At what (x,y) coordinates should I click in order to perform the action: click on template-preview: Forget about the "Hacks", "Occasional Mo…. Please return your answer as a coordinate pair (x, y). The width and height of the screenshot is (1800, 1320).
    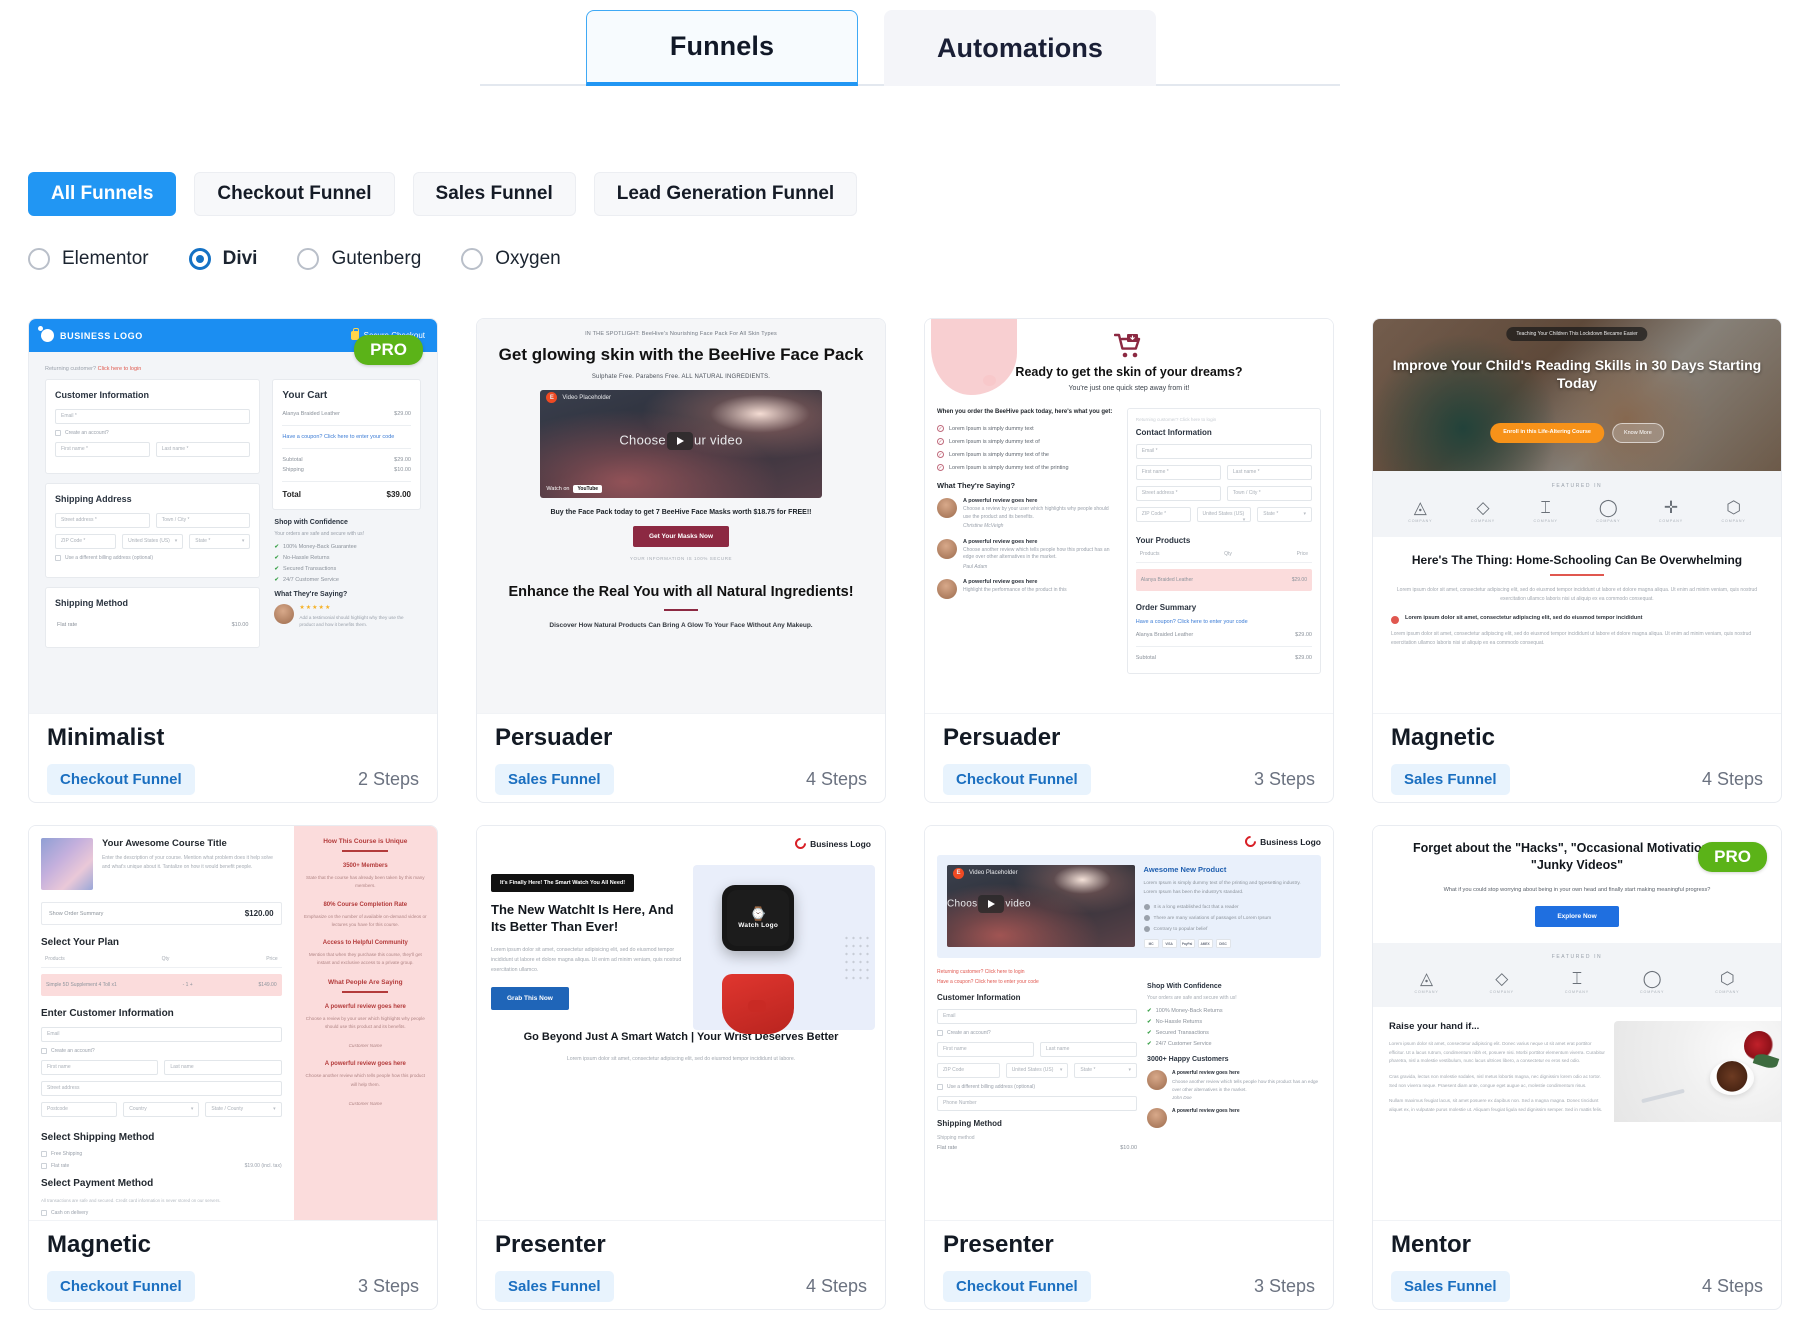
    Looking at the image, I should click on (1577, 1023).